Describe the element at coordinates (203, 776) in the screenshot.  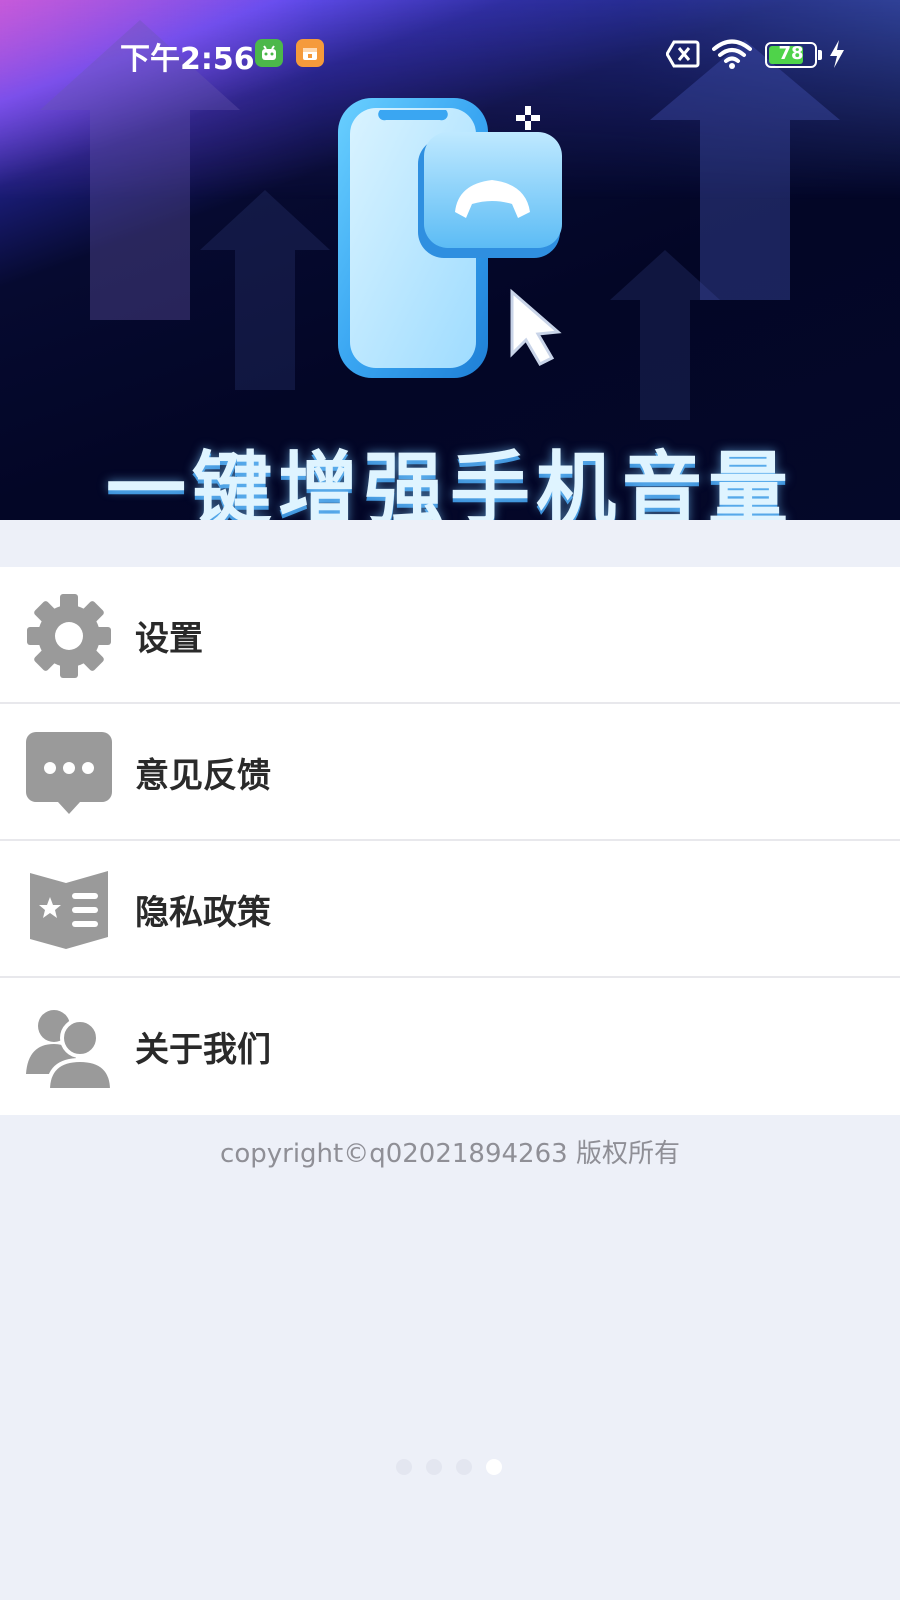
I see `menu-label-feedback: 意见反馈` at that location.